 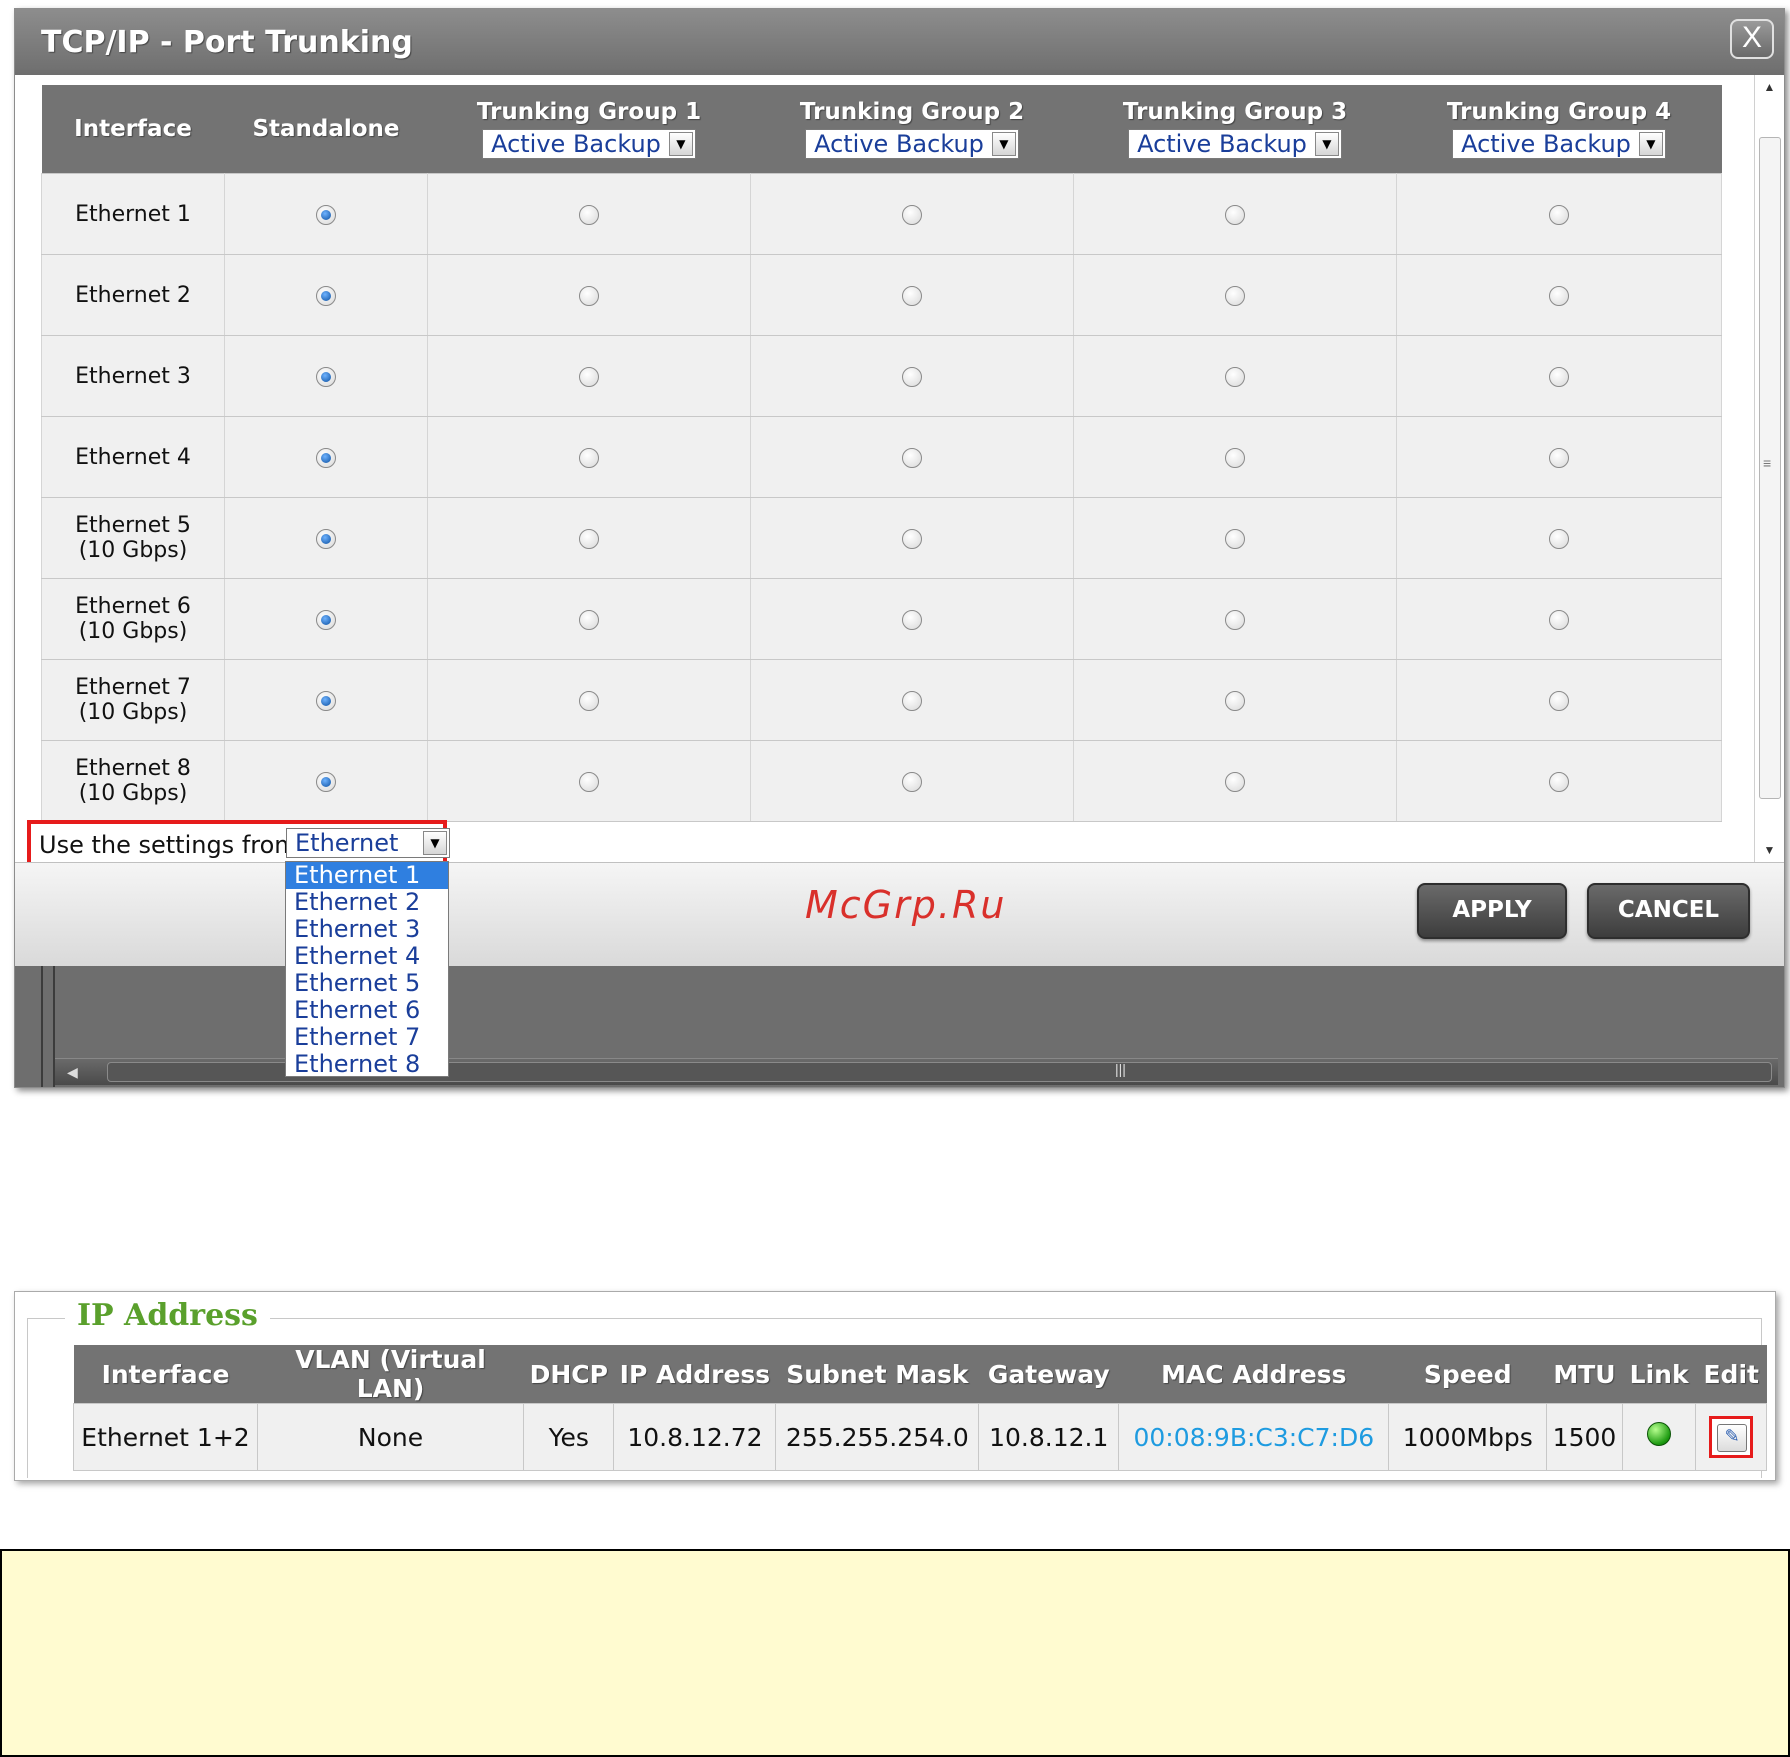 I want to click on scroll-left-arrow-icon: ◀, so click(x=72, y=1072).